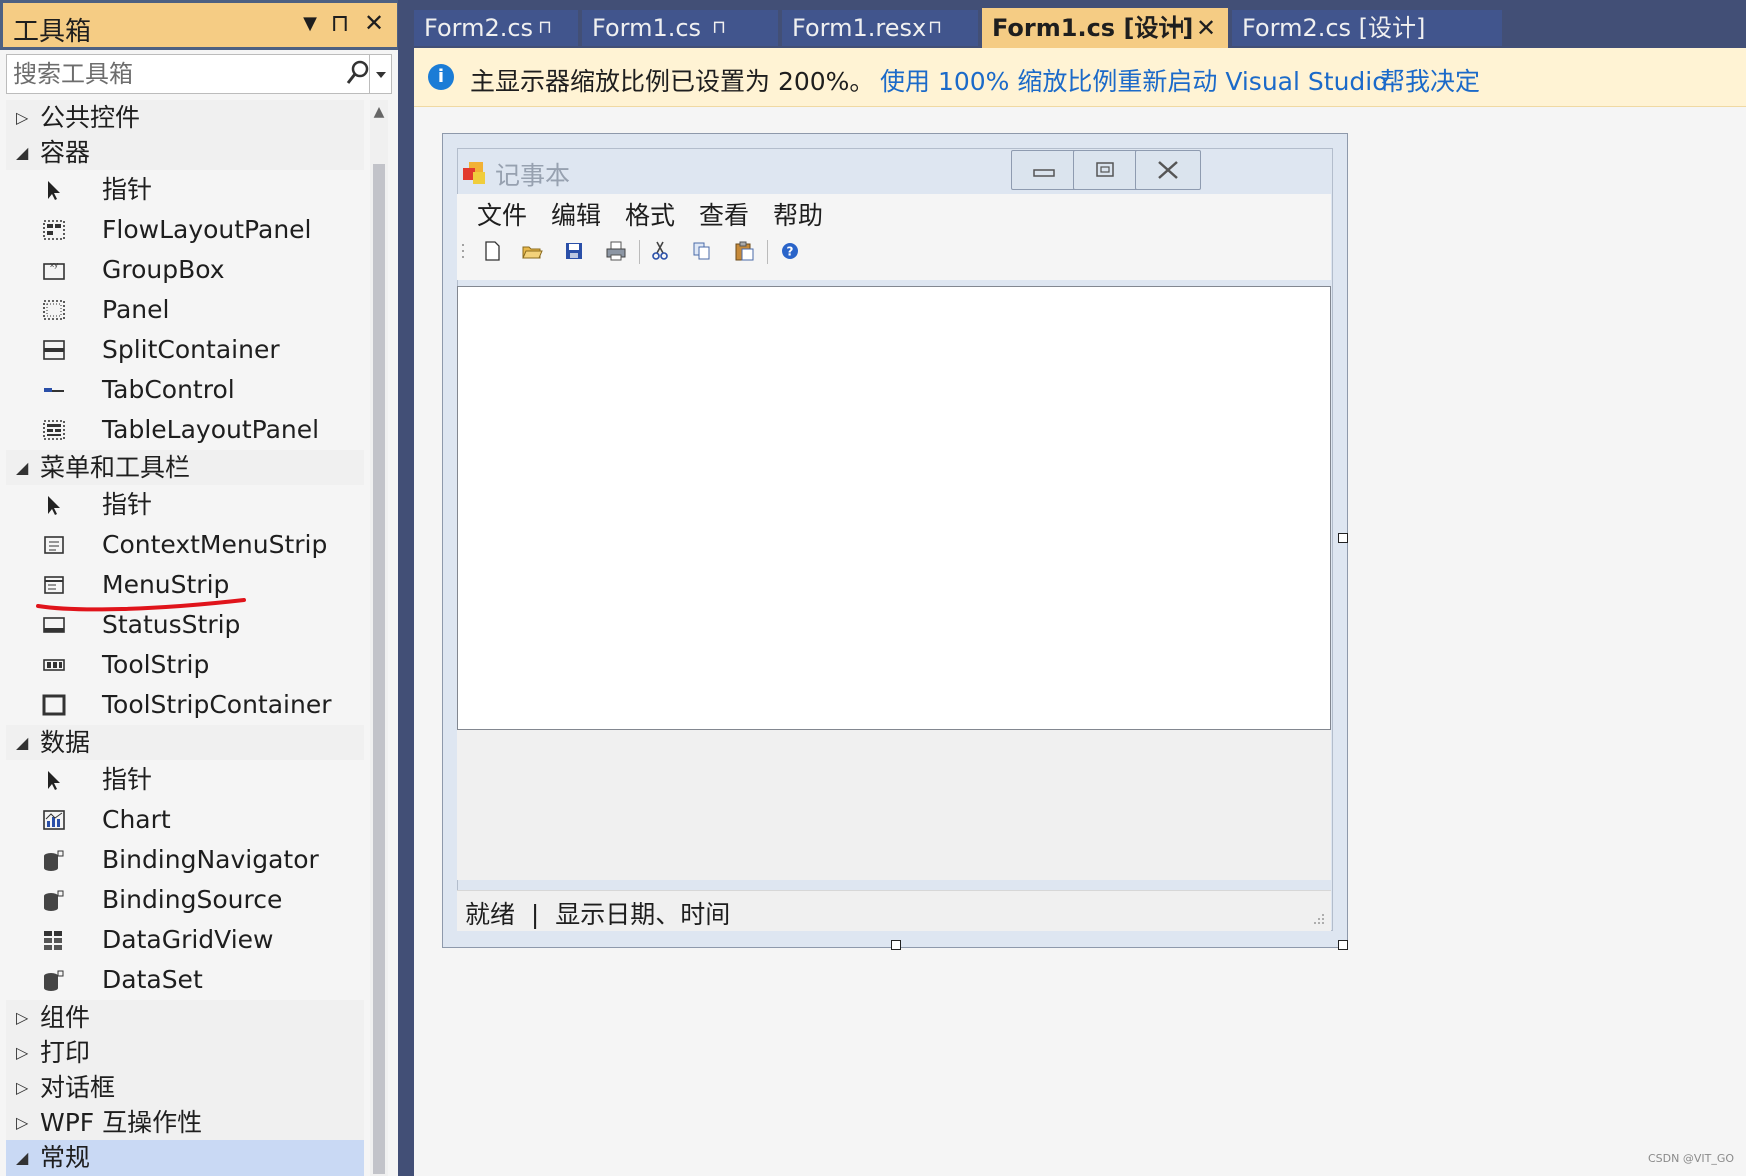 The height and width of the screenshot is (1176, 1746). What do you see at coordinates (54, 625) in the screenshot?
I see `statusstrip-icon` at bounding box center [54, 625].